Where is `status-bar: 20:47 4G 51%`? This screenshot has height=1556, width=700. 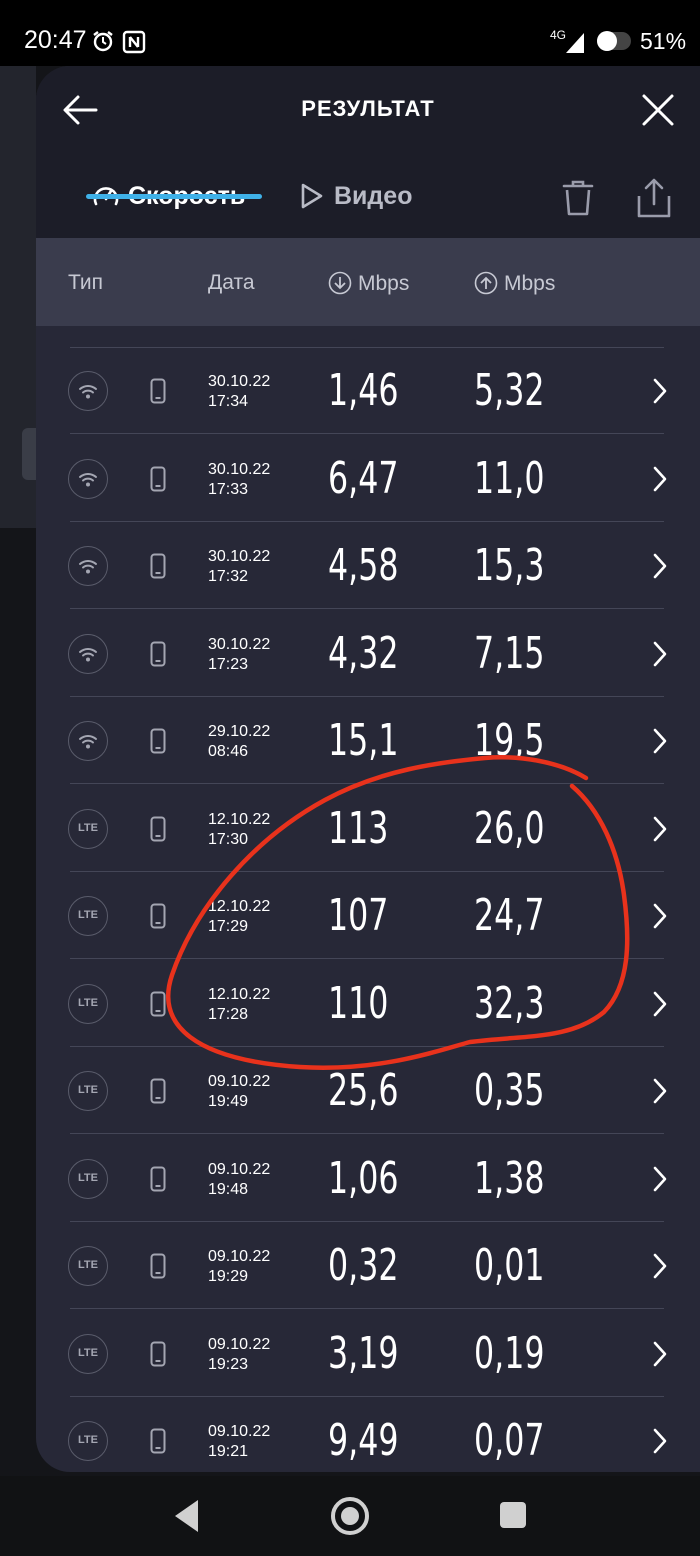 status-bar: 20:47 4G 51% is located at coordinates (350, 33).